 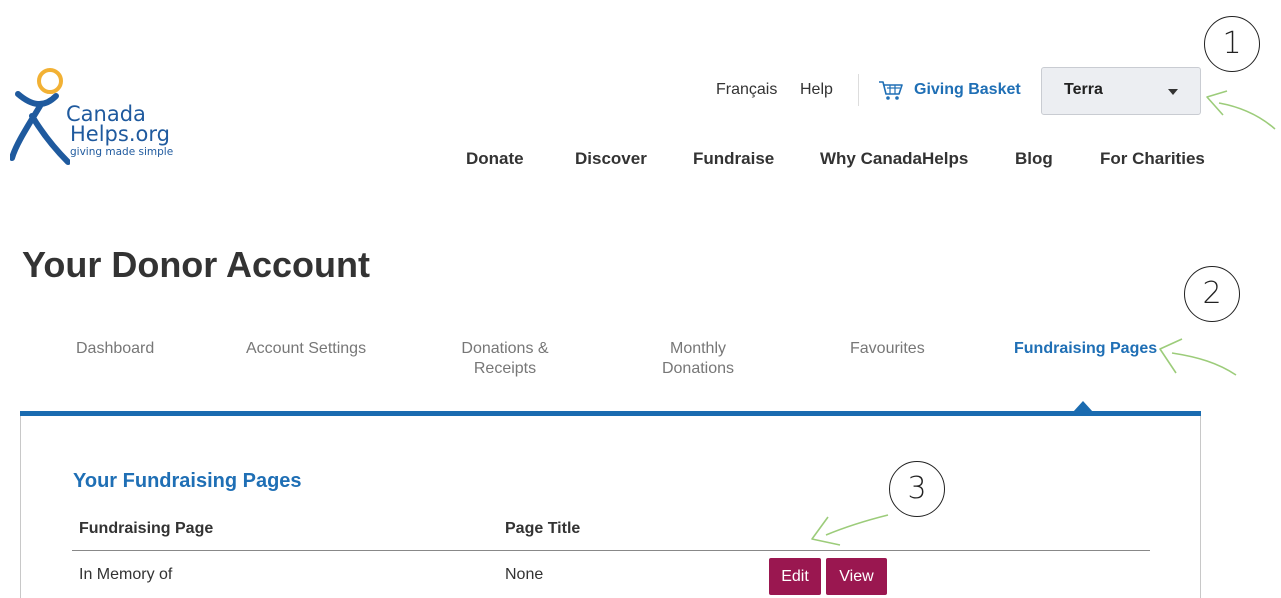 What do you see at coordinates (891, 90) in the screenshot?
I see `shopping-cart-icon` at bounding box center [891, 90].